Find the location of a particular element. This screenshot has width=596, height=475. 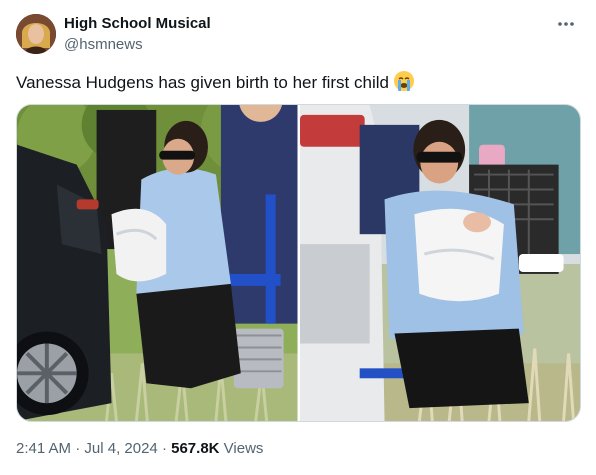

views-count: 567.8K is located at coordinates (195, 448).